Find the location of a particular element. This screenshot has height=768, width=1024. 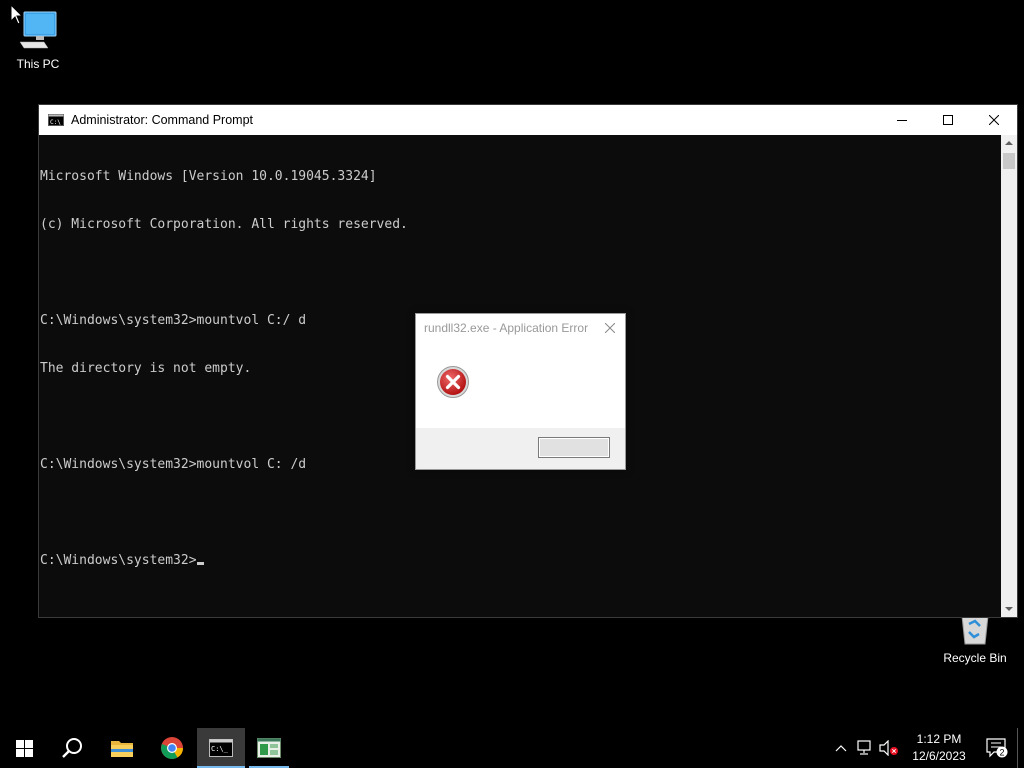

task-manager-icon is located at coordinates (269, 748).